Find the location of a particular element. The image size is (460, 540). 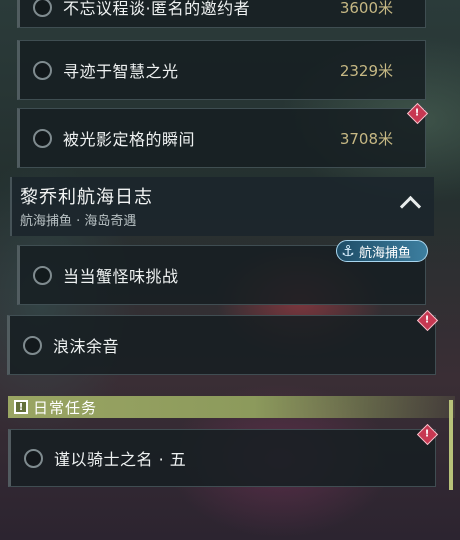

quest-name: 被光影定格的瞬间 is located at coordinates (129, 139).